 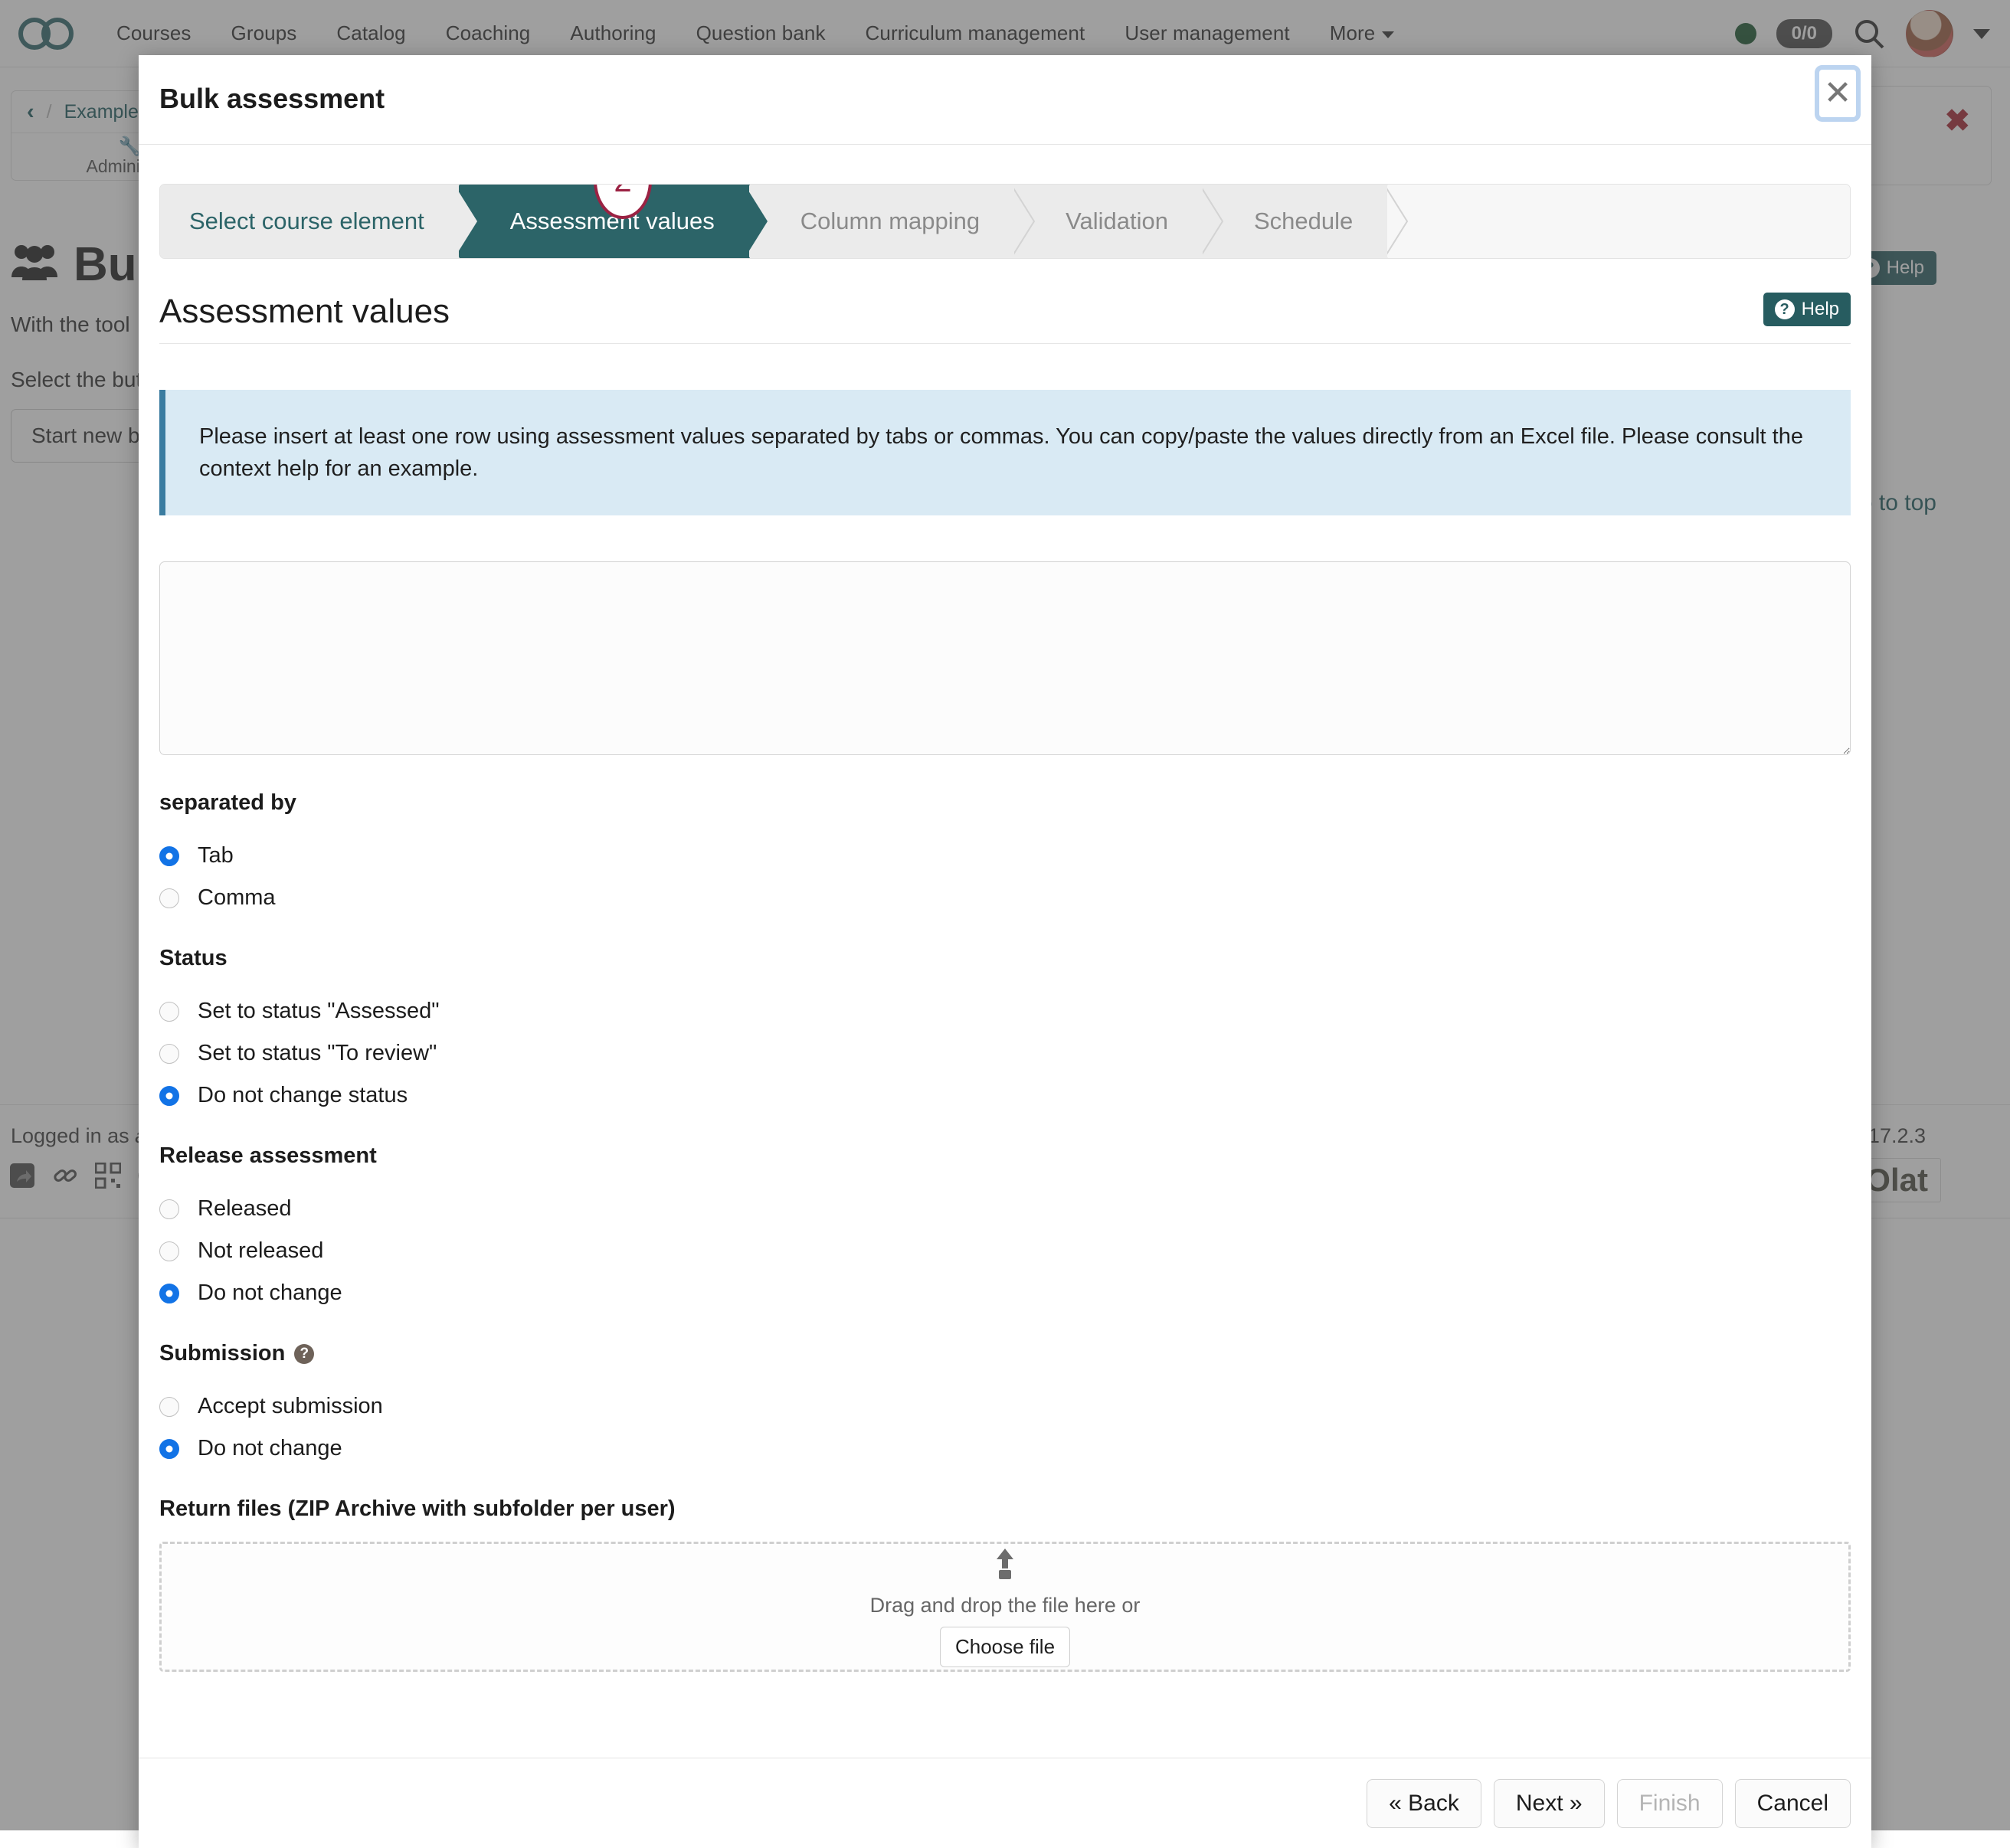 What do you see at coordinates (1005, 1803) in the screenshot?
I see `modal-footer: « Back Next » Finish Cancel` at bounding box center [1005, 1803].